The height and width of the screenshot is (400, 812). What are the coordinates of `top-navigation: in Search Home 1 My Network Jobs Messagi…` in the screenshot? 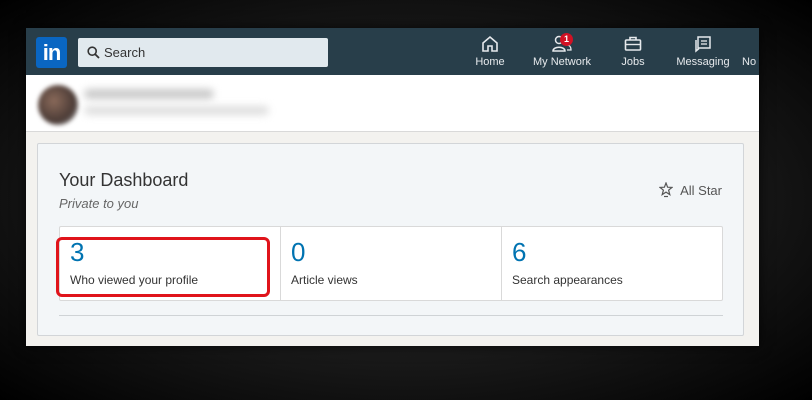 It's located at (392, 51).